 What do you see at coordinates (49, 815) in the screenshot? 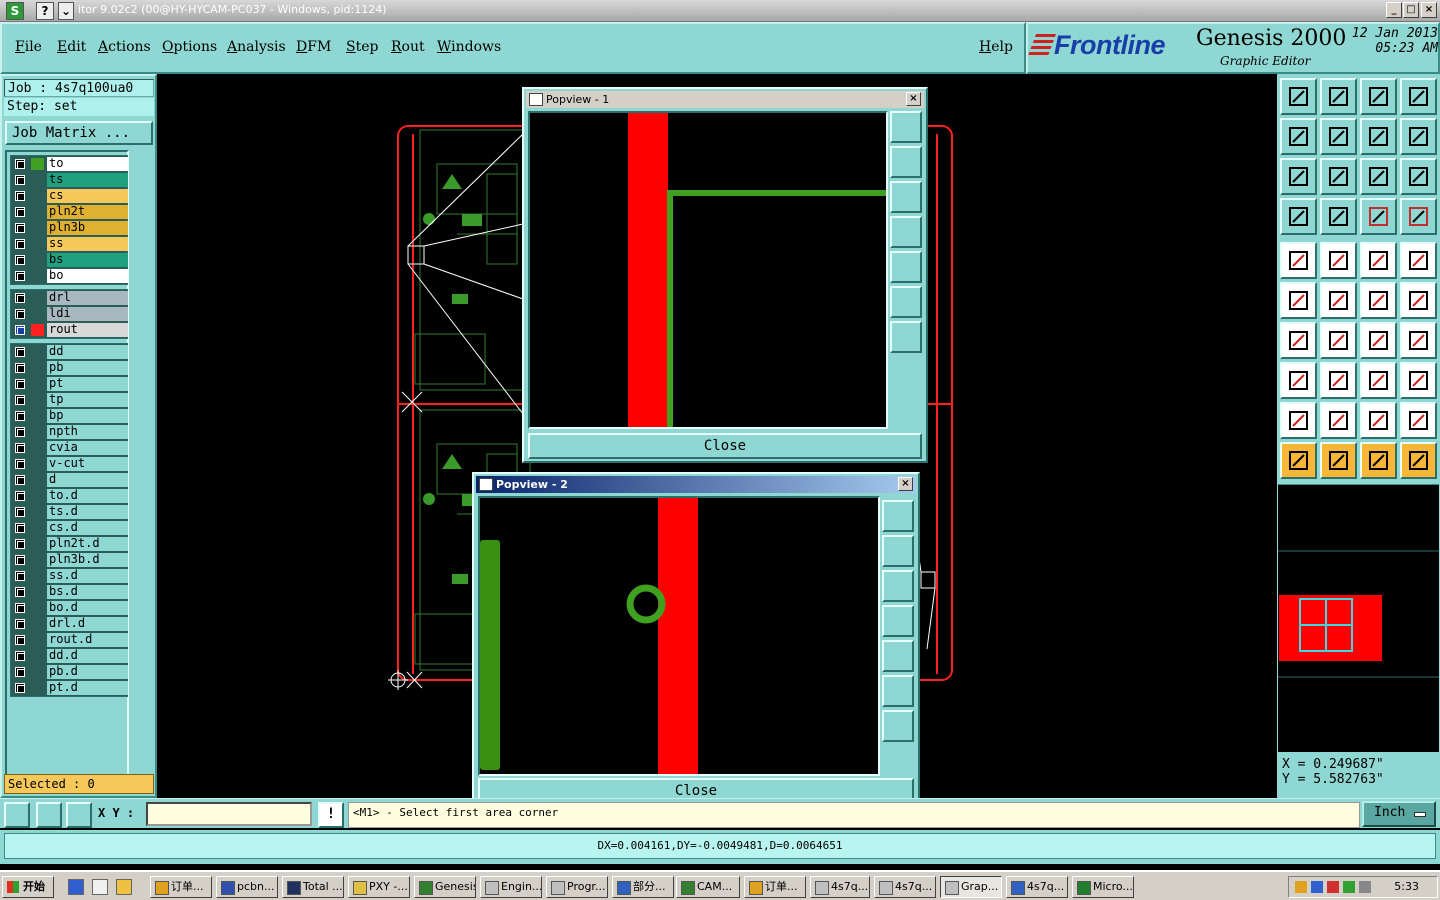
I see `measure-icon` at bounding box center [49, 815].